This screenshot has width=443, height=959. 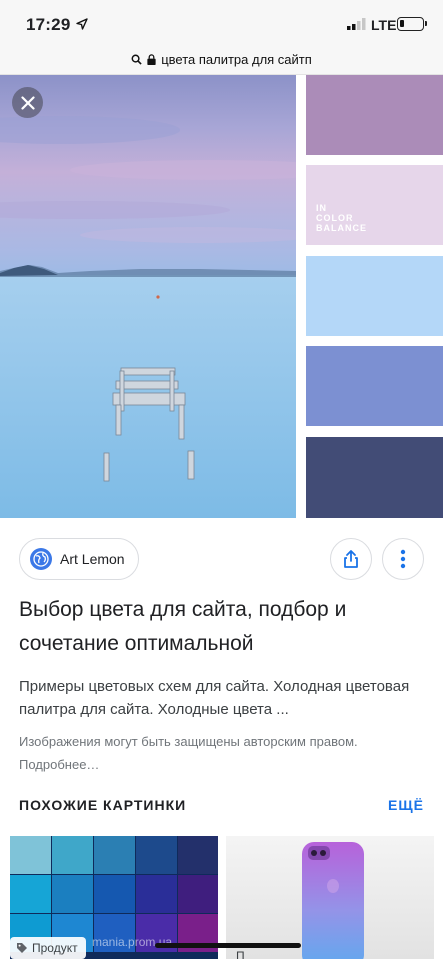 What do you see at coordinates (103, 805) in the screenshot?
I see `similar-images-heading: ПОХОЖИЕ КАРТИНКИ` at bounding box center [103, 805].